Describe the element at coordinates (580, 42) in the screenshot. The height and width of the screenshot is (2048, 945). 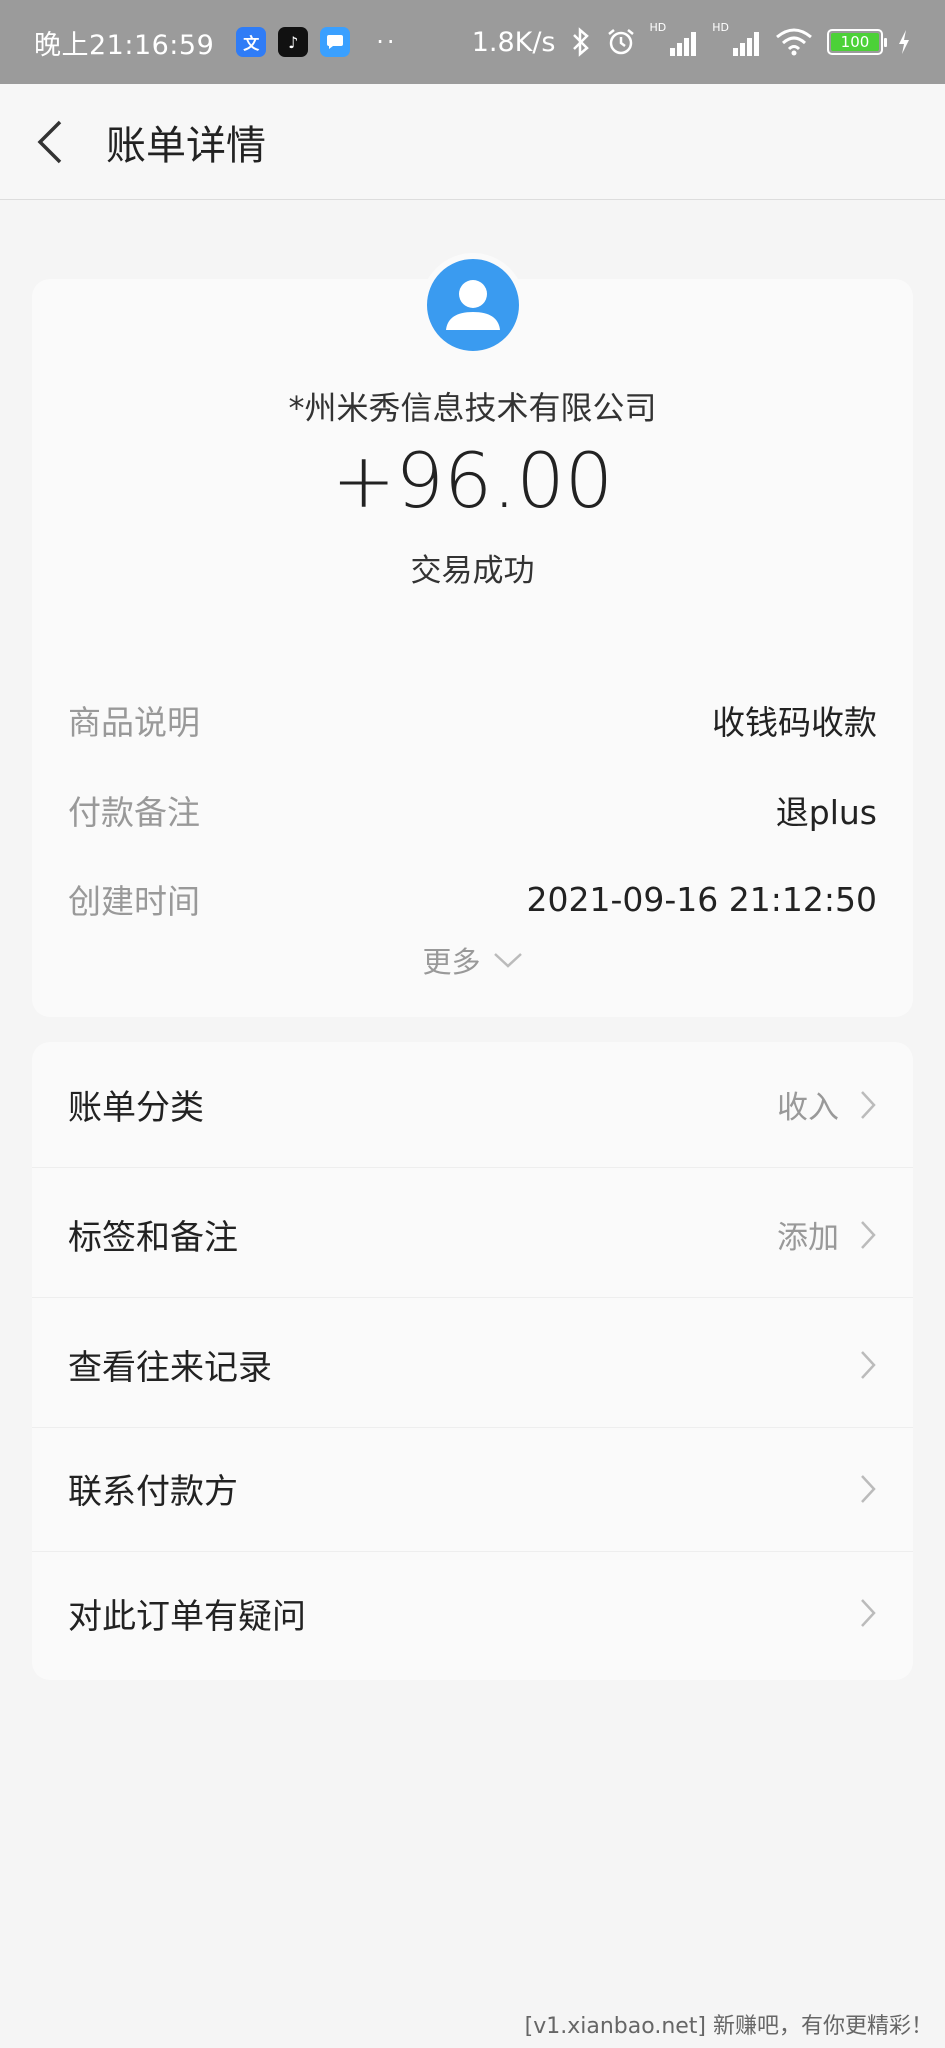
I see `bluetooth-icon` at that location.